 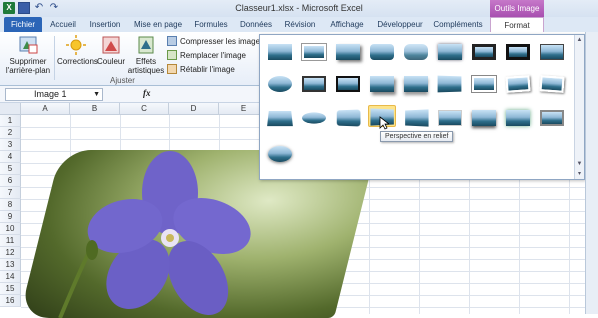 What do you see at coordinates (417, 136) in the screenshot?
I see `tooltip: Perspective en relief` at bounding box center [417, 136].